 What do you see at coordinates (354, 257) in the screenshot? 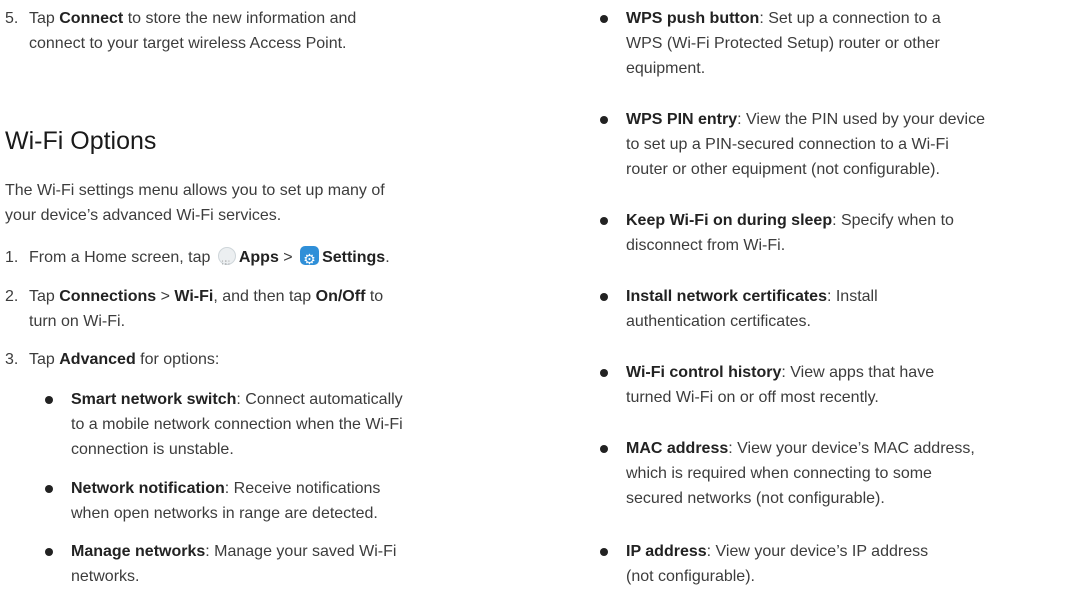
I see `settings-label: Settings` at bounding box center [354, 257].